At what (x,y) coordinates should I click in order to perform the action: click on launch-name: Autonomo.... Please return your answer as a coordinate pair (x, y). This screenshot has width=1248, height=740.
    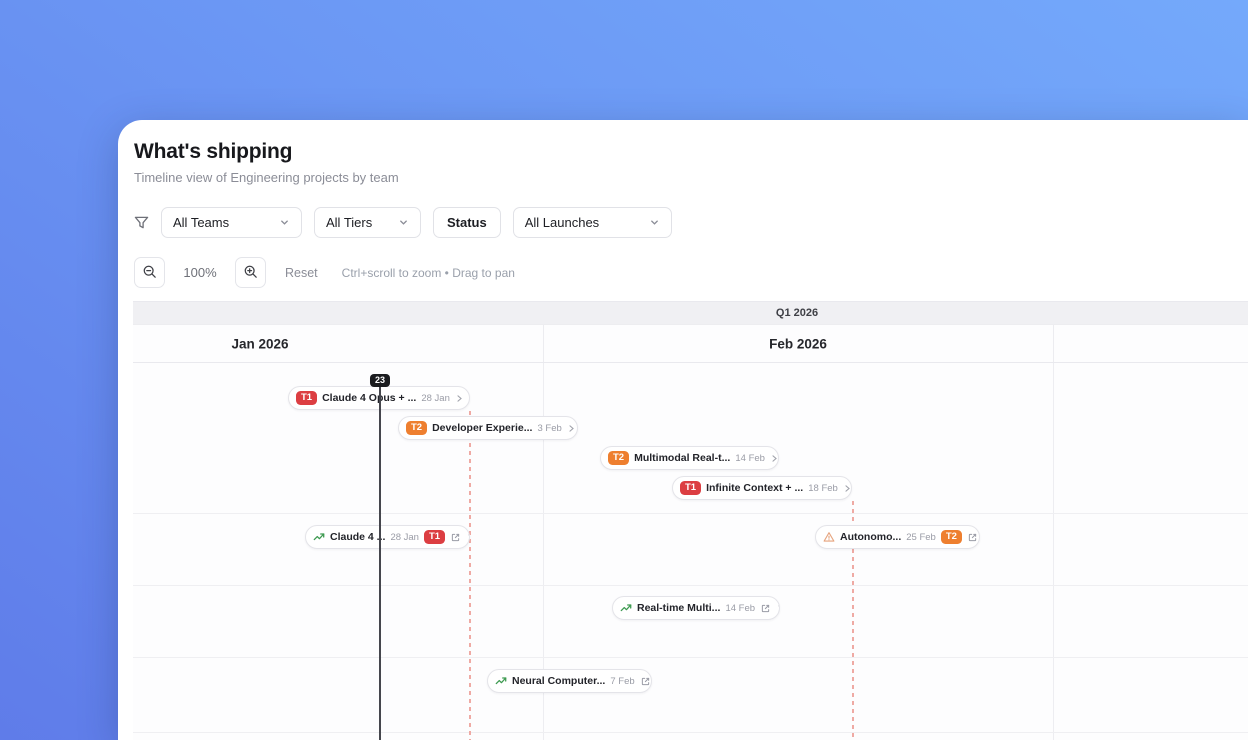
    Looking at the image, I should click on (871, 537).